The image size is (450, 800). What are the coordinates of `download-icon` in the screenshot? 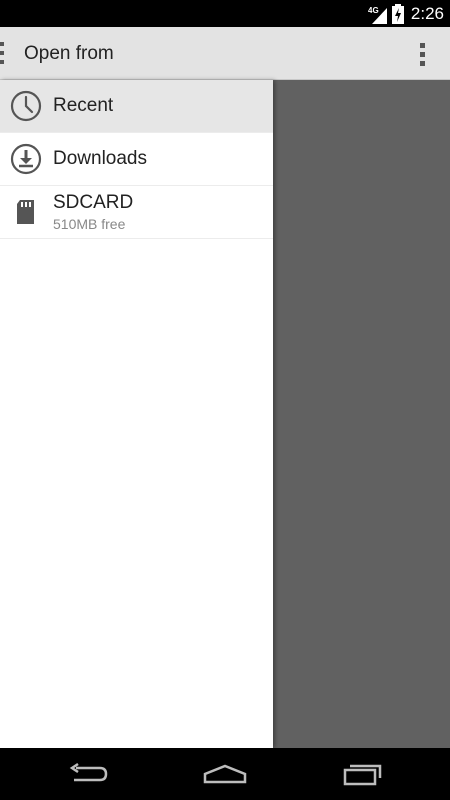 It's located at (26, 159).